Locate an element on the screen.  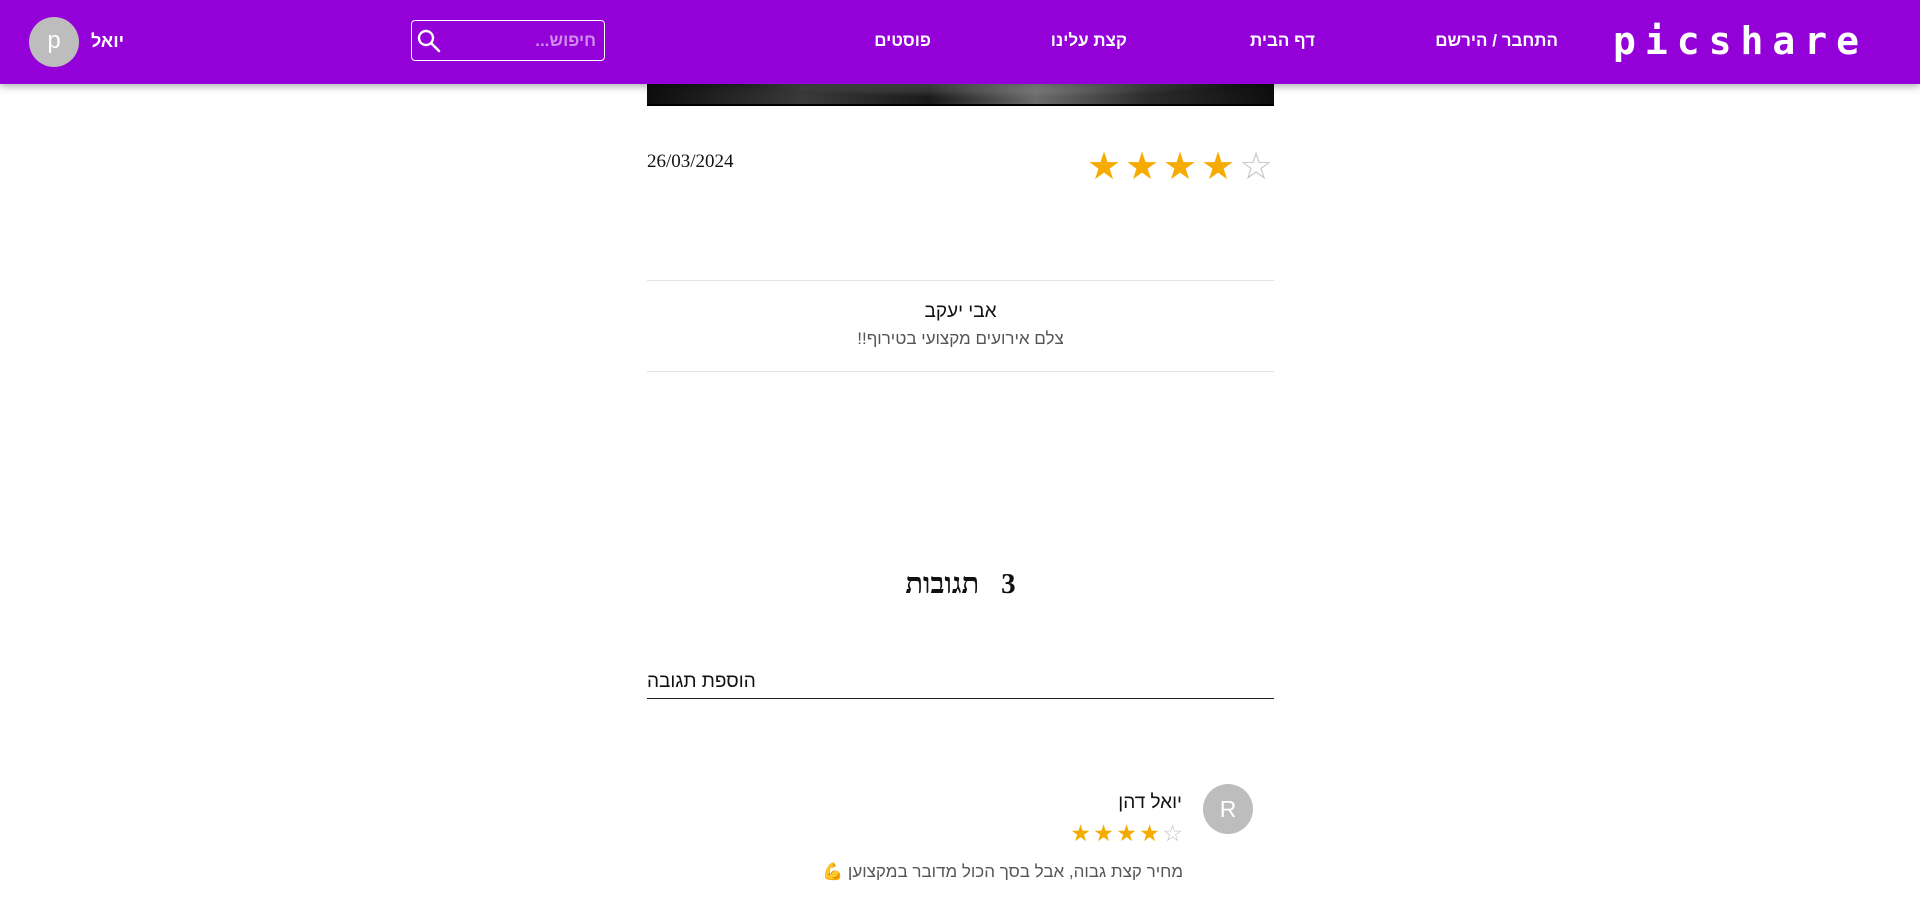
user-avatar: p is located at coordinates (54, 42).